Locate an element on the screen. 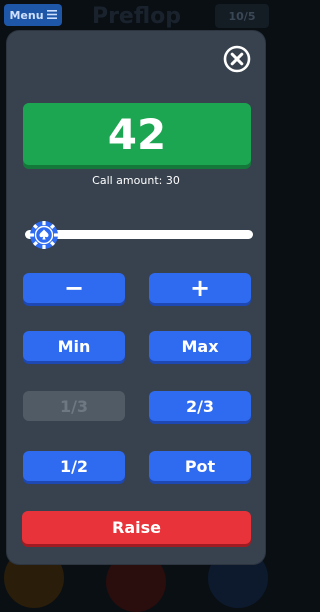 This screenshot has width=320, height=612. minus-label: − is located at coordinates (74, 288).